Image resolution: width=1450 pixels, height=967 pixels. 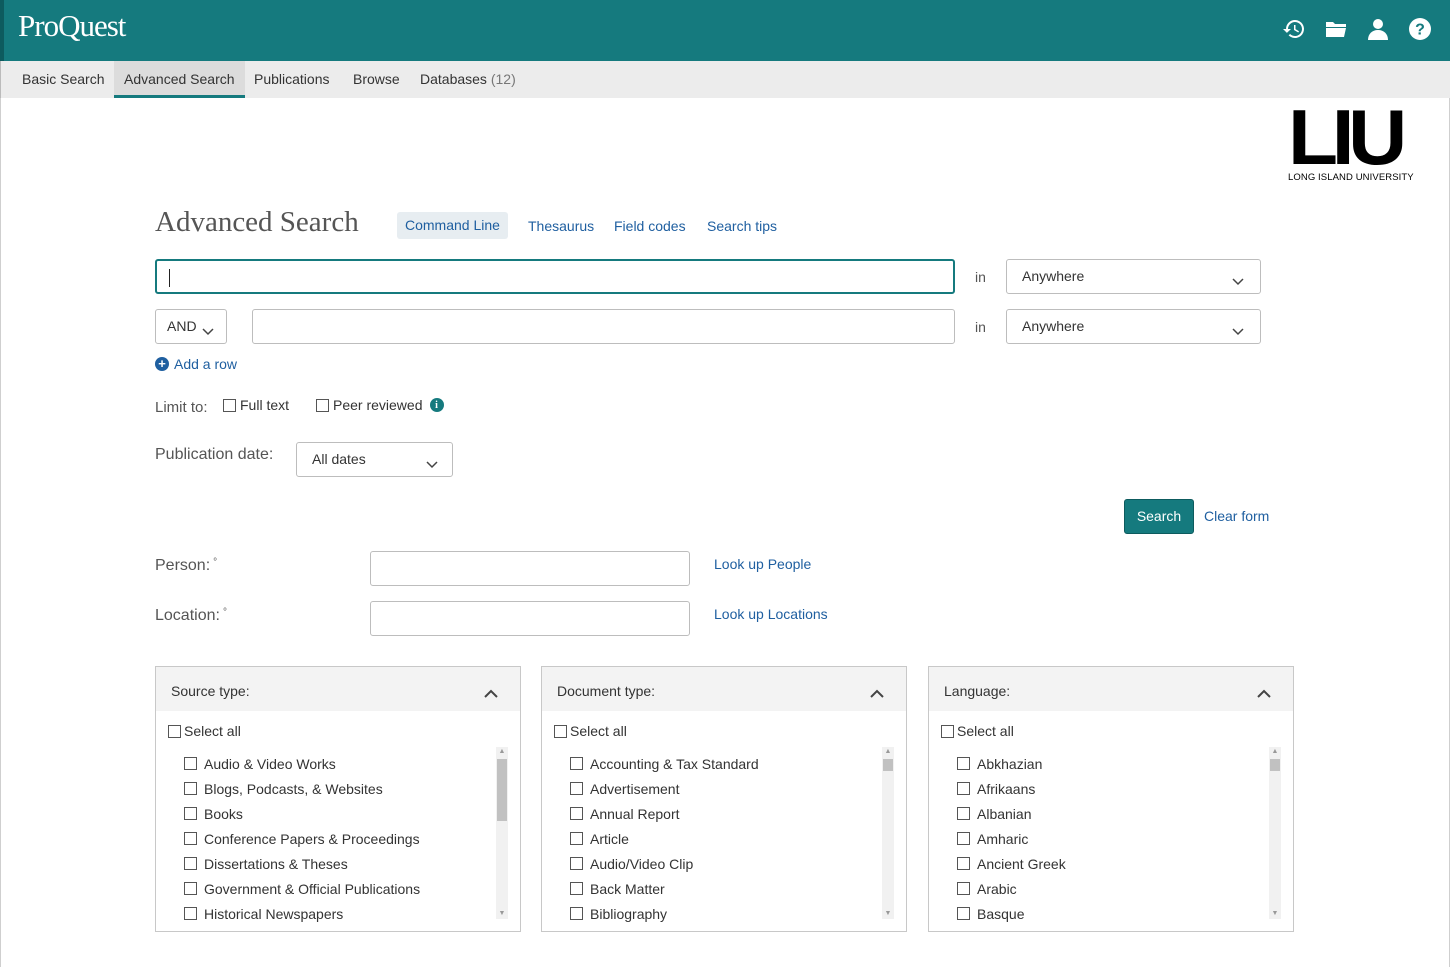 I want to click on source-type-header: Source type:, so click(x=338, y=689).